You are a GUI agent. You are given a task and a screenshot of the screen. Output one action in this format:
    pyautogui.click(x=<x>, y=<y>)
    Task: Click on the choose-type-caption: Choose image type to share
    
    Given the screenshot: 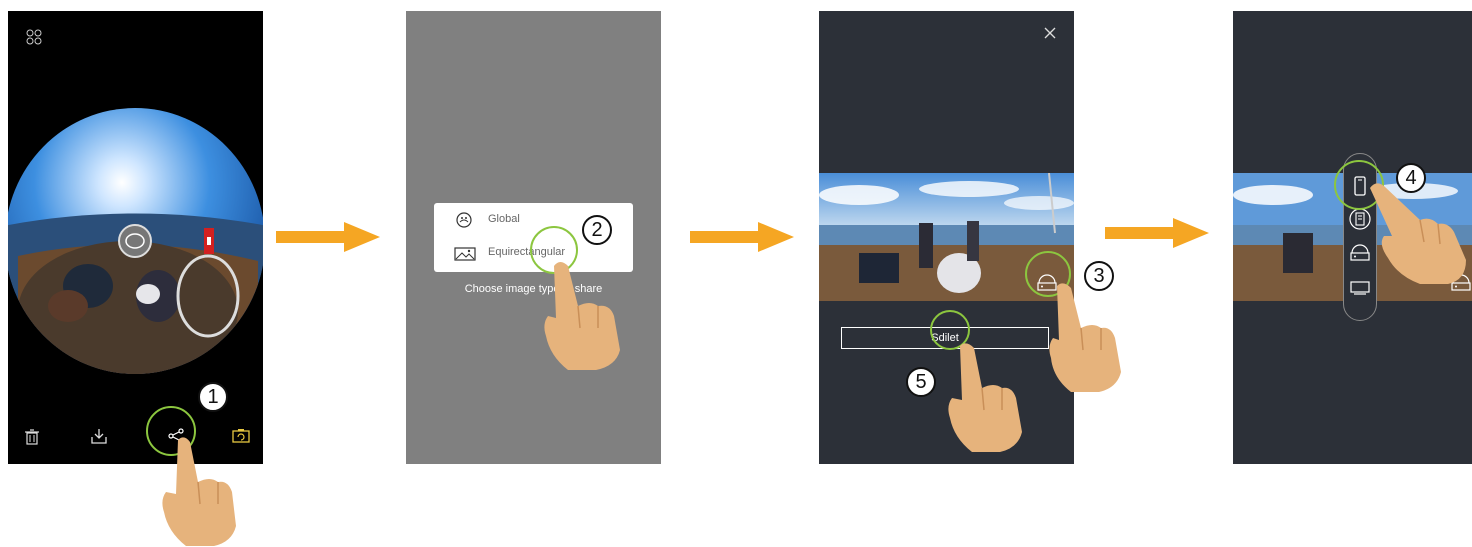 What is the action you would take?
    pyautogui.click(x=533, y=289)
    